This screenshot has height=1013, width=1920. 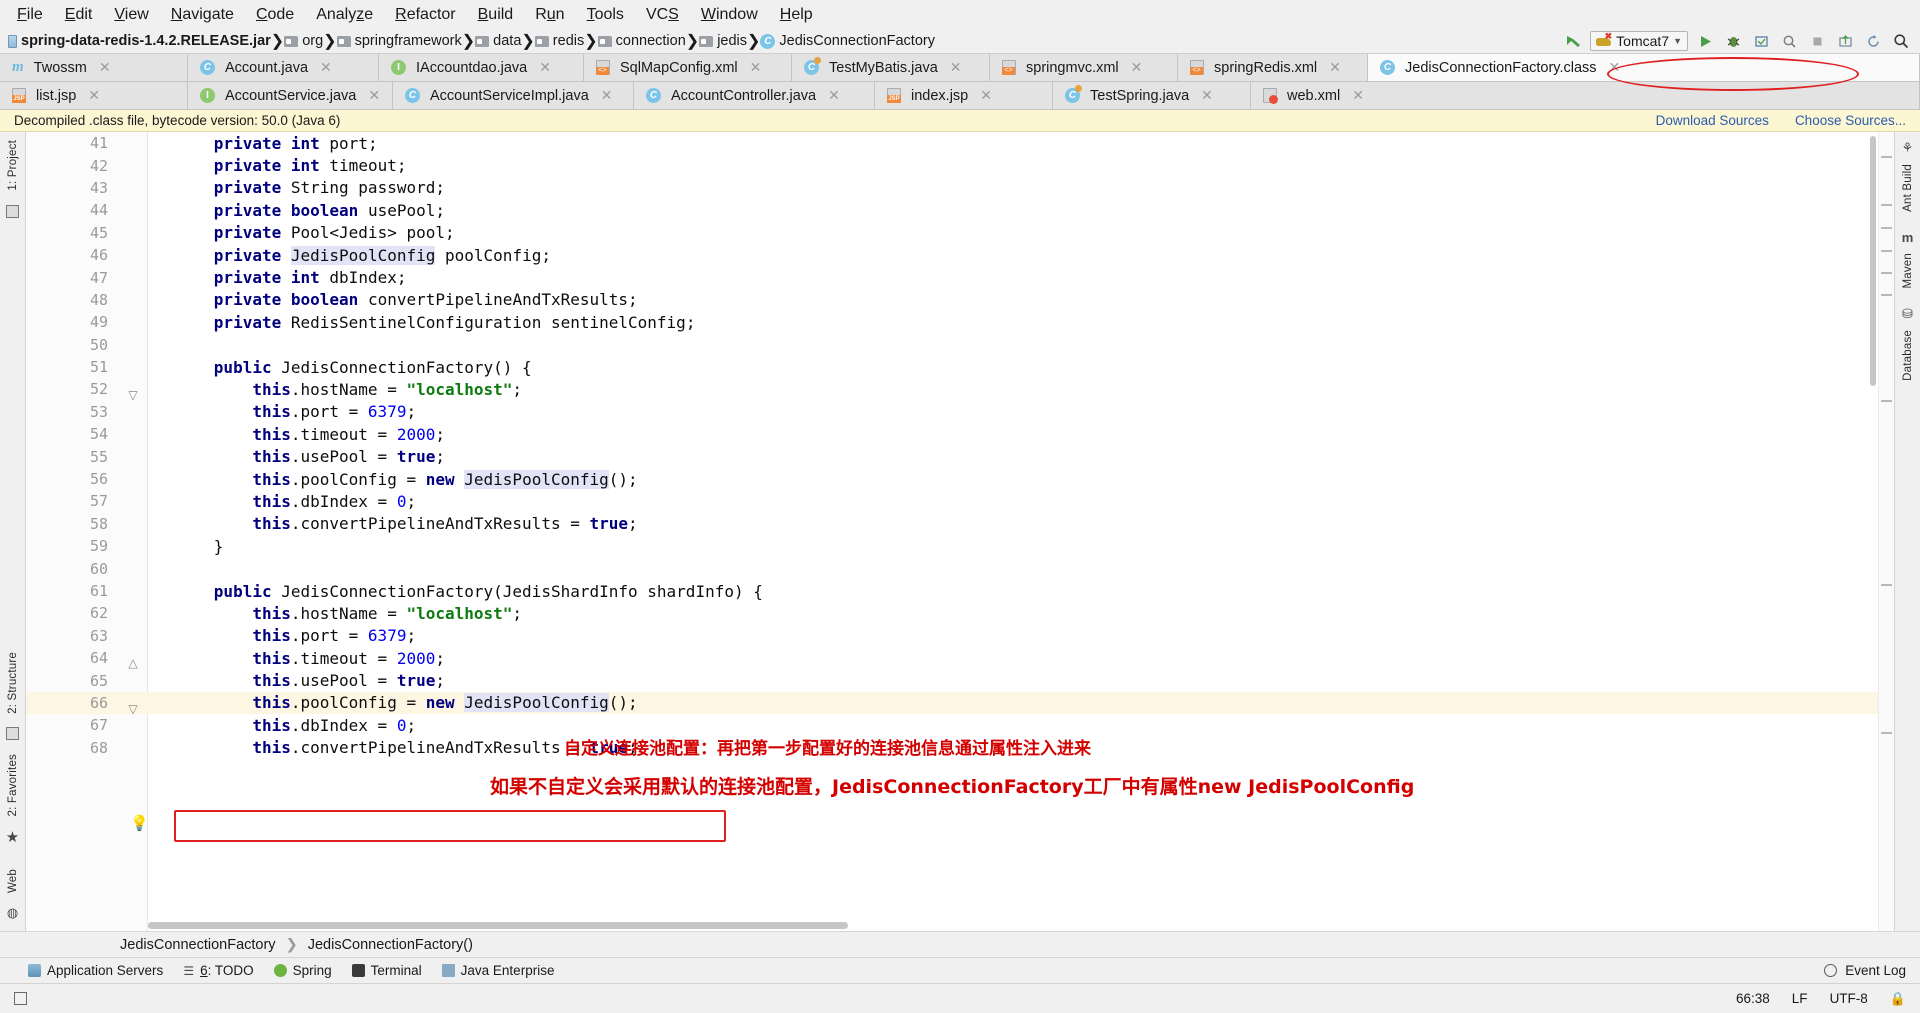 What do you see at coordinates (1845, 41) in the screenshot?
I see `deploy-icon` at bounding box center [1845, 41].